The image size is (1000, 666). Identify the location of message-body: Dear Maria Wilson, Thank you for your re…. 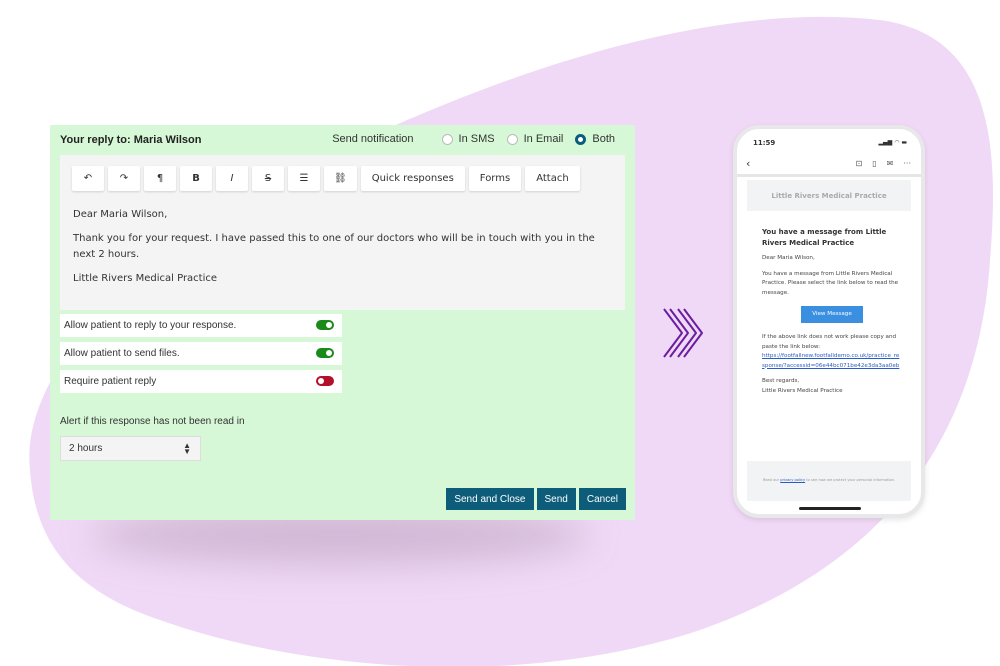
(343, 251).